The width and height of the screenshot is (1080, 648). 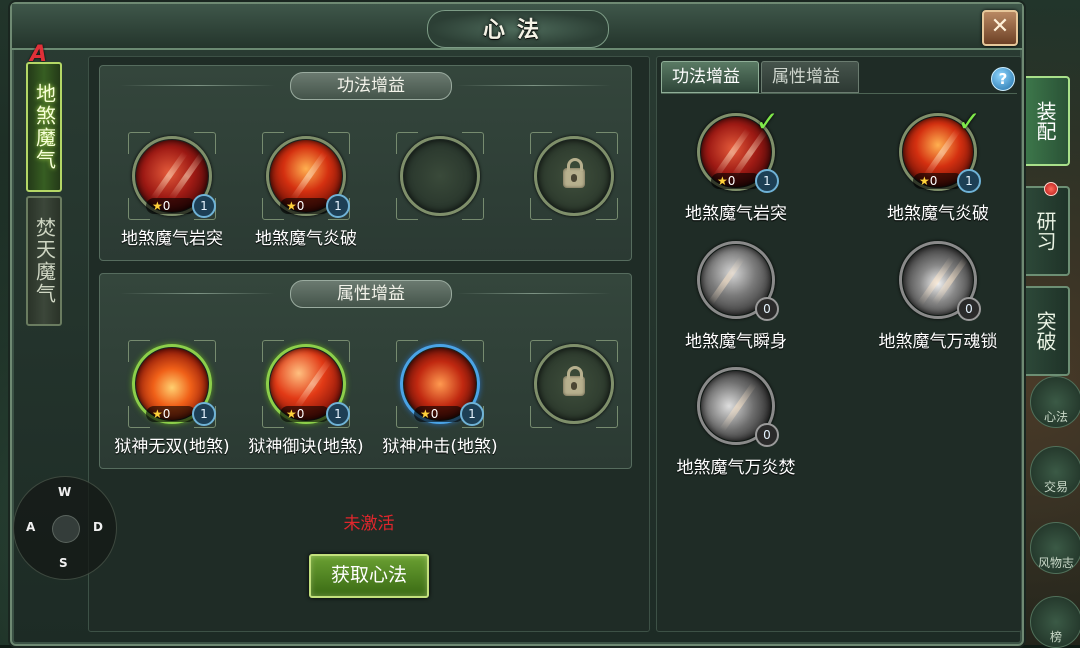 What do you see at coordinates (369, 524) in the screenshot?
I see `activation-status: 未激活` at bounding box center [369, 524].